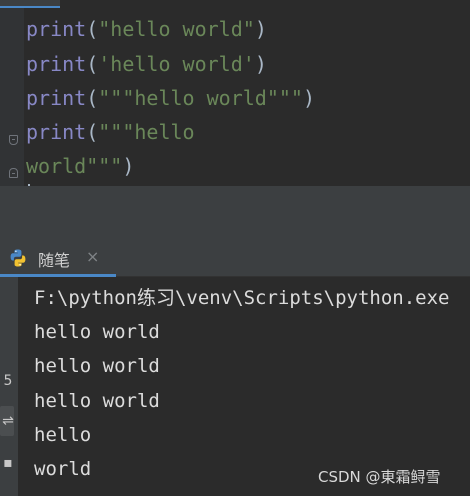 This screenshot has height=496, width=470. I want to click on console-line: hello, so click(63, 435).